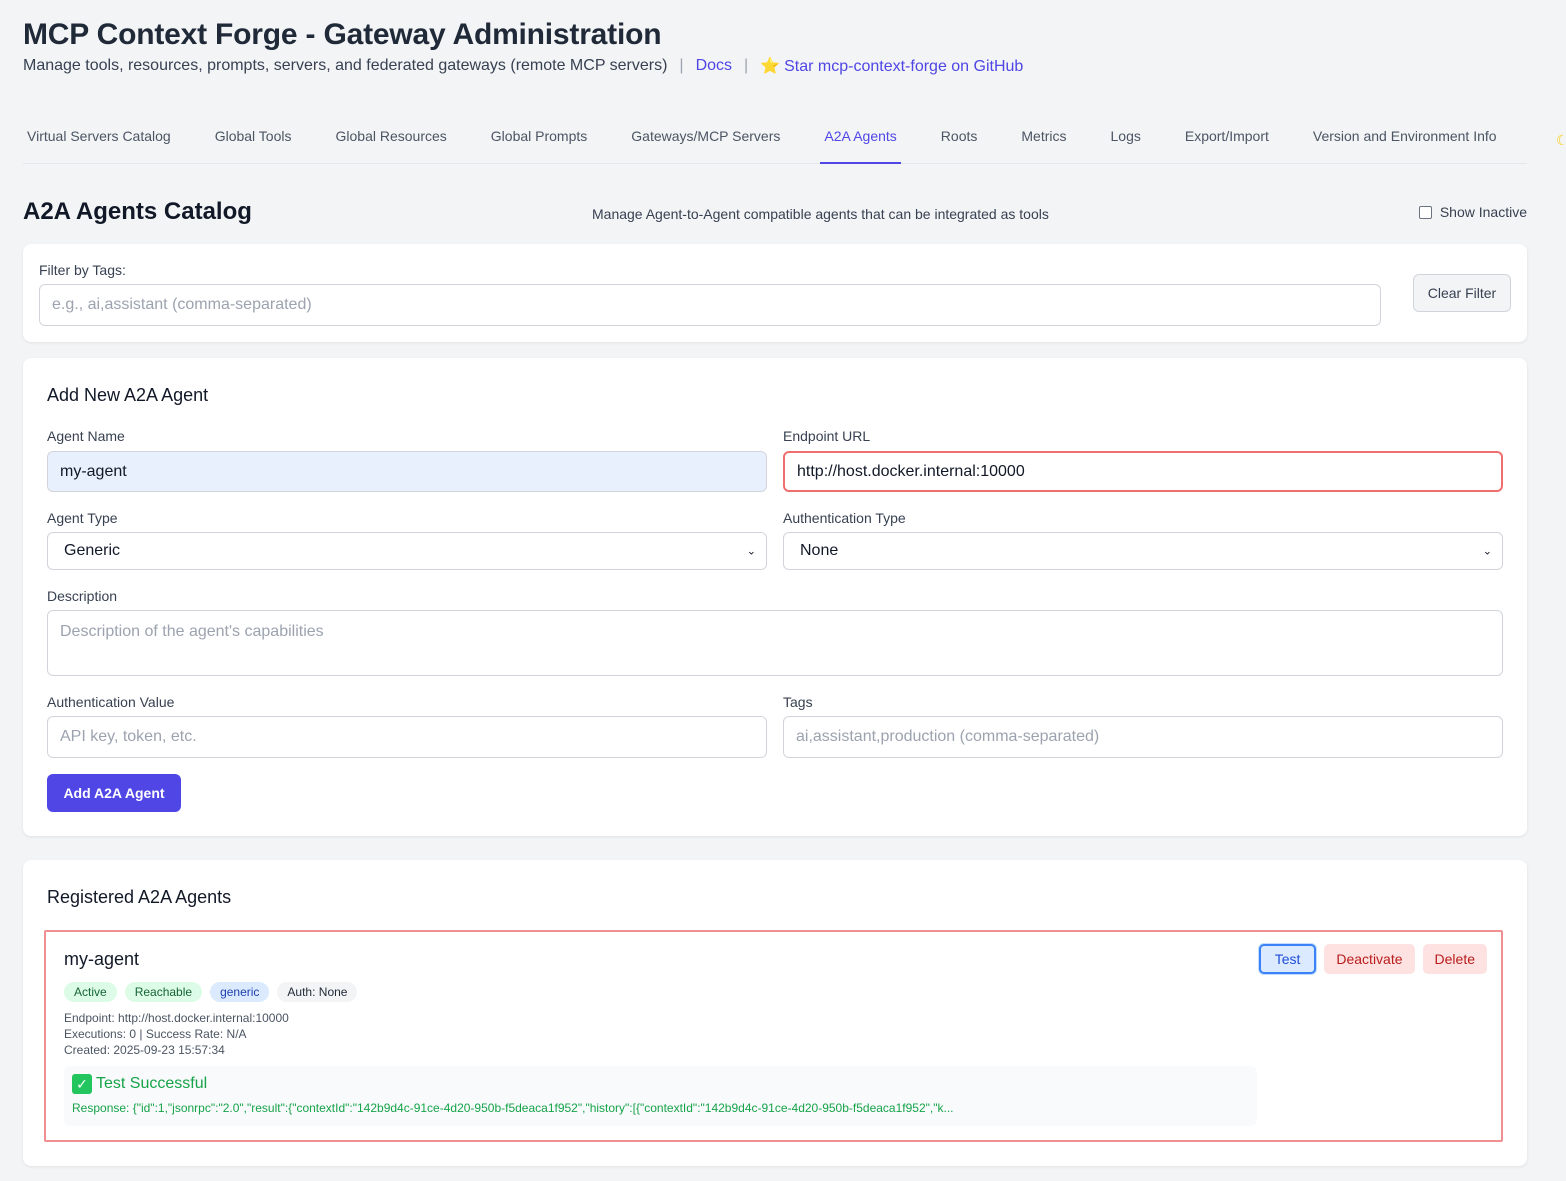 Image resolution: width=1566 pixels, height=1181 pixels. I want to click on tab-export-import: Export/Import, so click(1227, 138).